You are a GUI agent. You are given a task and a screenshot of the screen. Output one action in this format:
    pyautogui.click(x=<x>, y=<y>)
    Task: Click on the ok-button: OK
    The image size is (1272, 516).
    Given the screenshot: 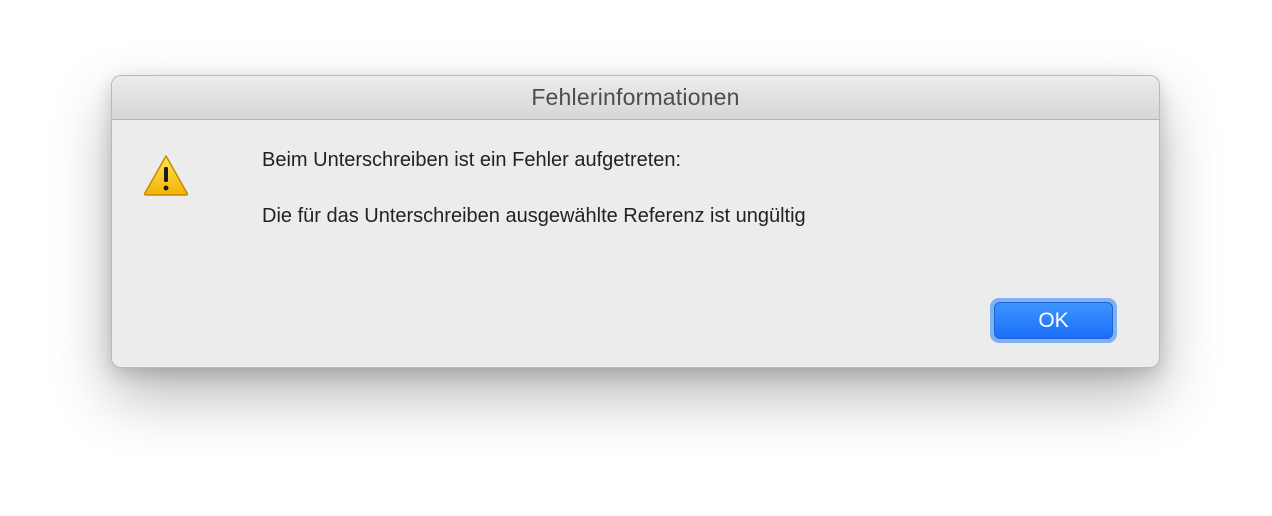 What is the action you would take?
    pyautogui.click(x=1053, y=320)
    